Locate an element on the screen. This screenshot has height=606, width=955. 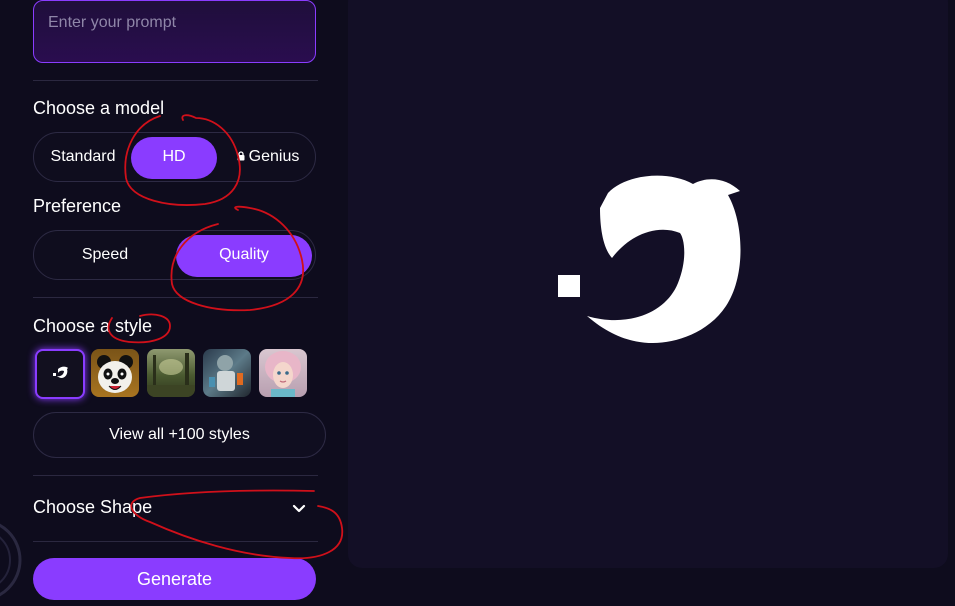
annotation-circle-hd is located at coordinates (182, 160).